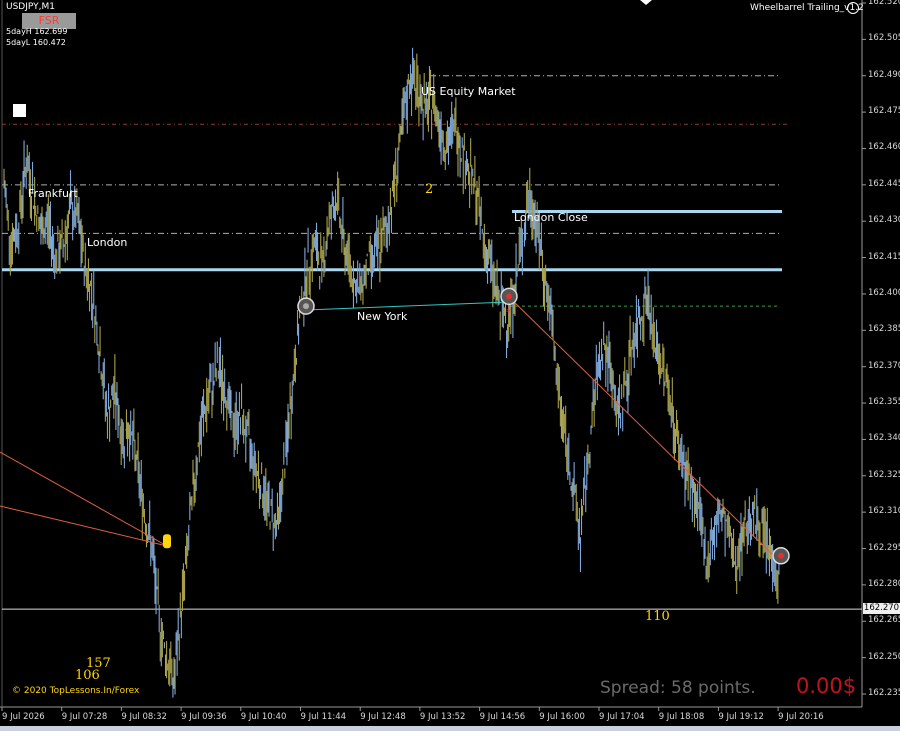 The height and width of the screenshot is (731, 900). I want to click on count-label-110: 110, so click(657, 616).